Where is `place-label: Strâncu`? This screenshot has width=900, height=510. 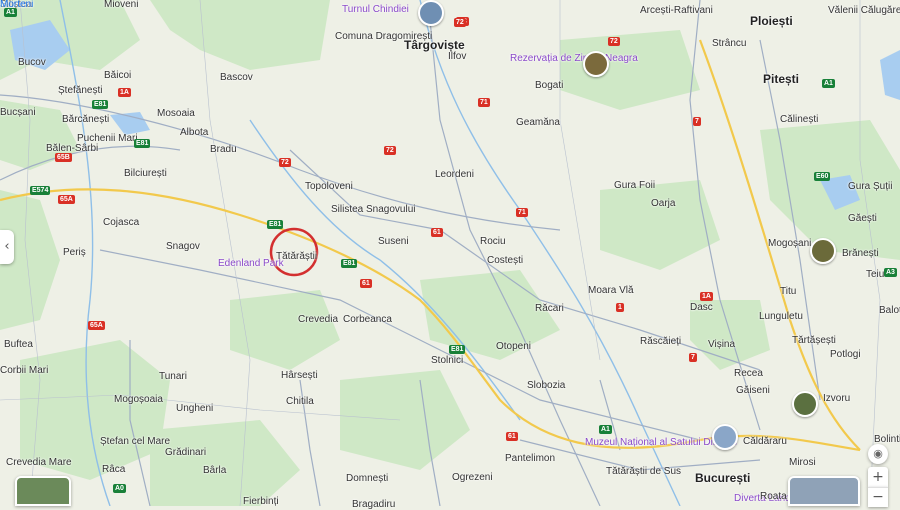 place-label: Strâncu is located at coordinates (729, 44).